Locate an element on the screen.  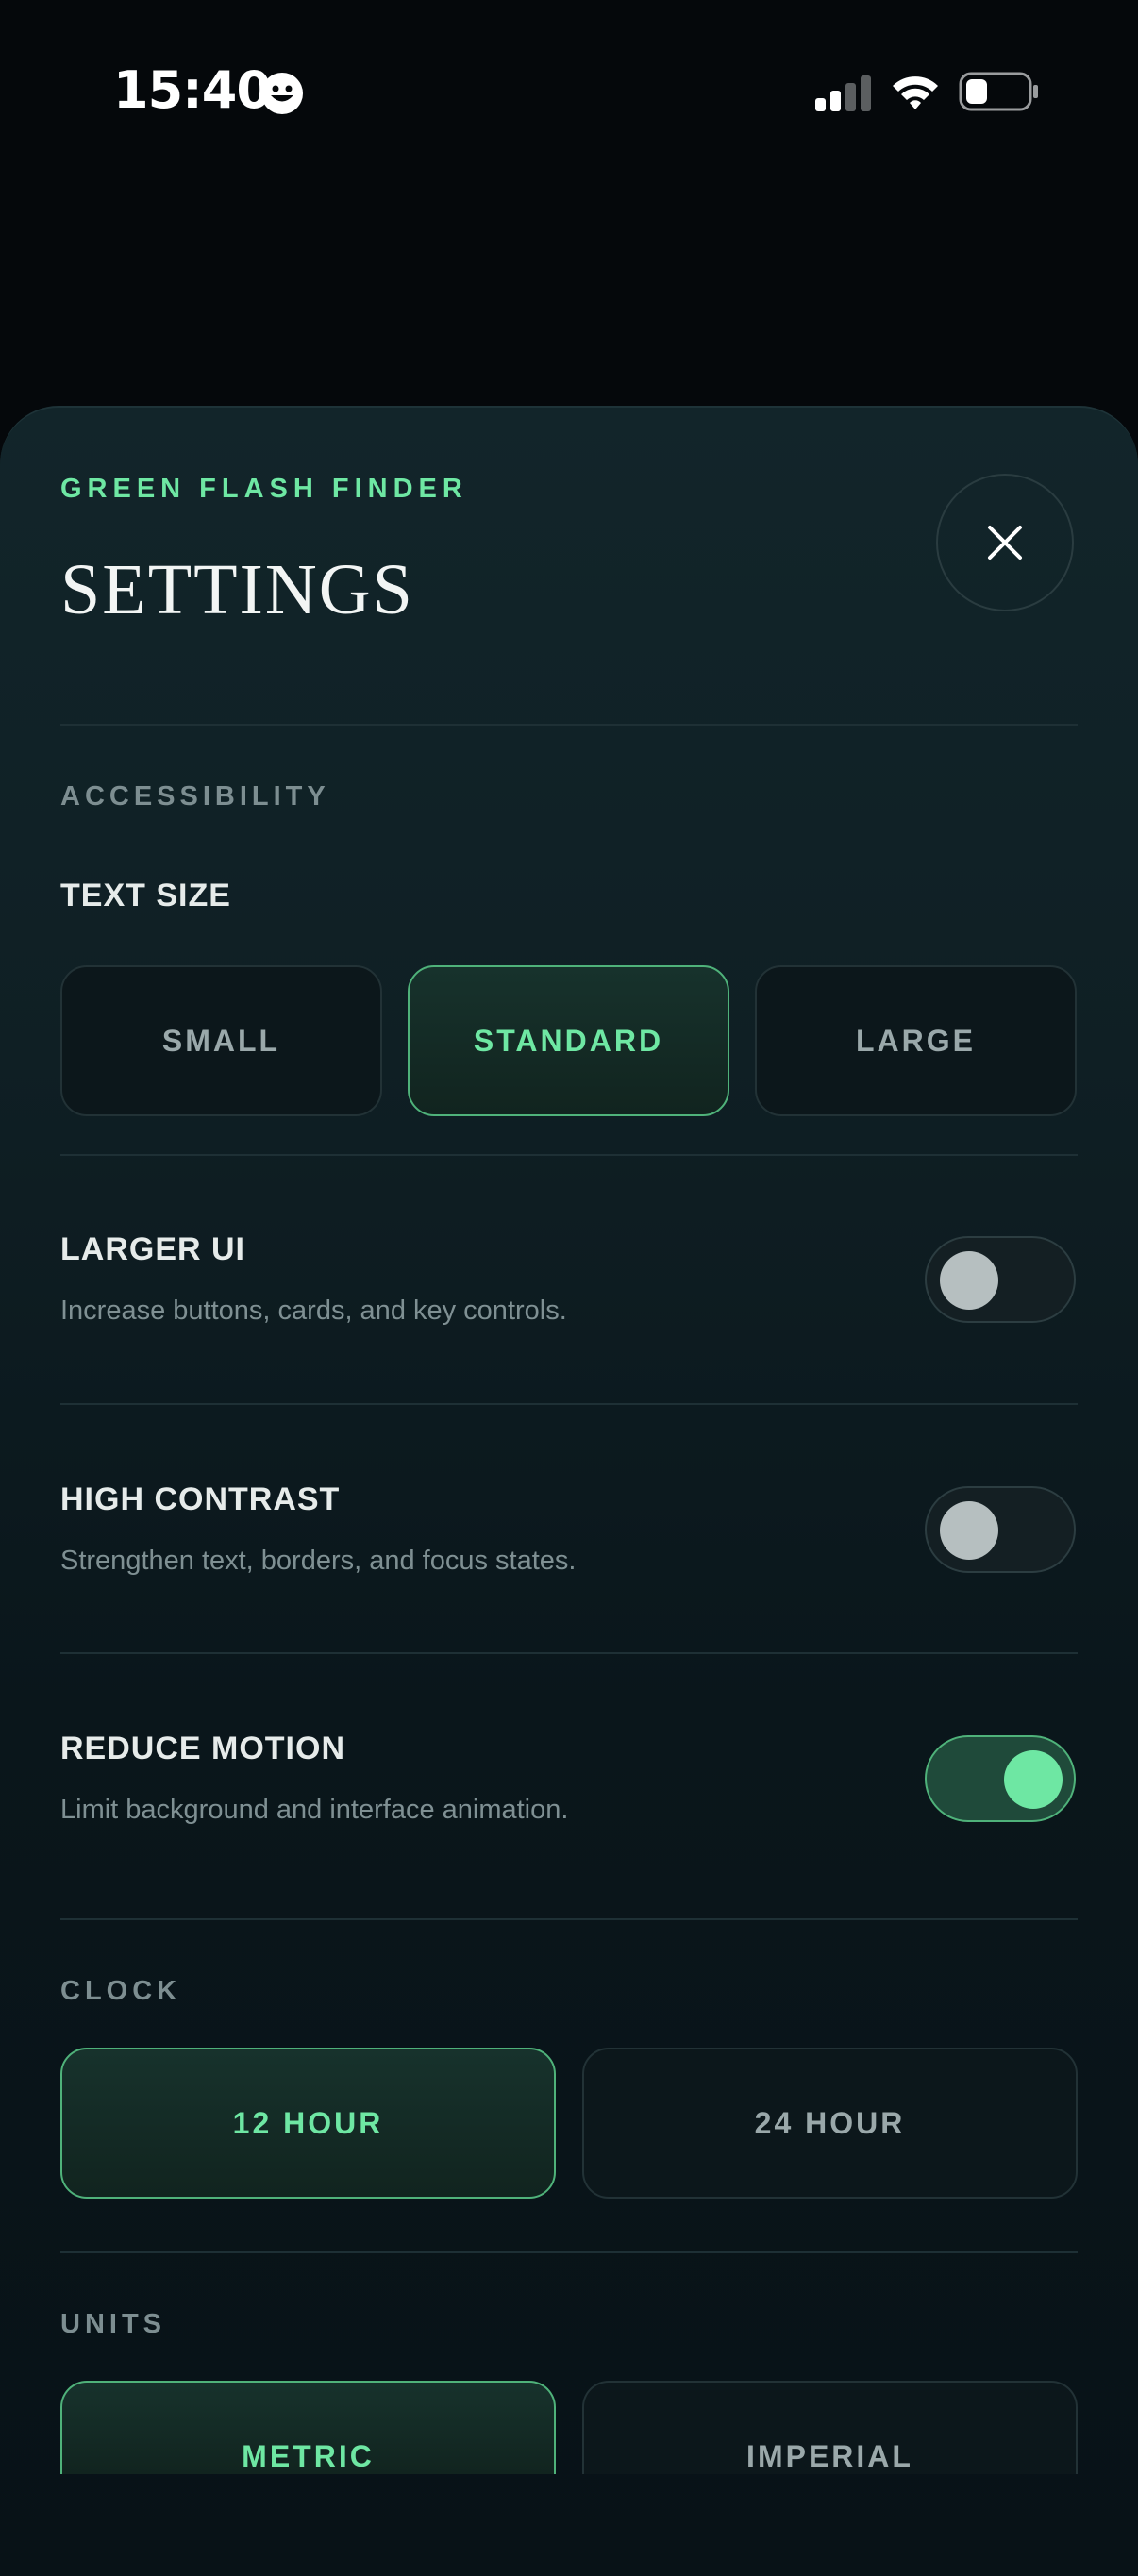
high-contrast-label: HIGH CONTRAST is located at coordinates (200, 1499).